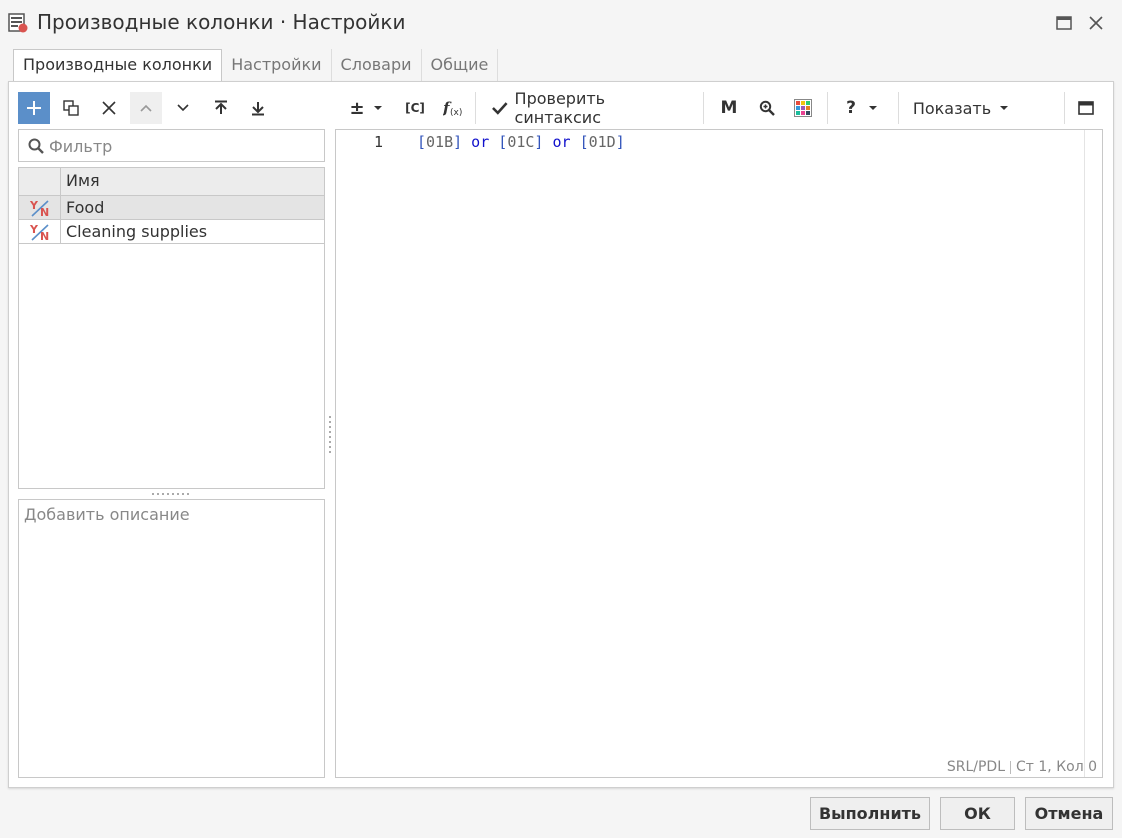 The width and height of the screenshot is (1122, 838). I want to click on grid-header-icon-cell, so click(40, 181).